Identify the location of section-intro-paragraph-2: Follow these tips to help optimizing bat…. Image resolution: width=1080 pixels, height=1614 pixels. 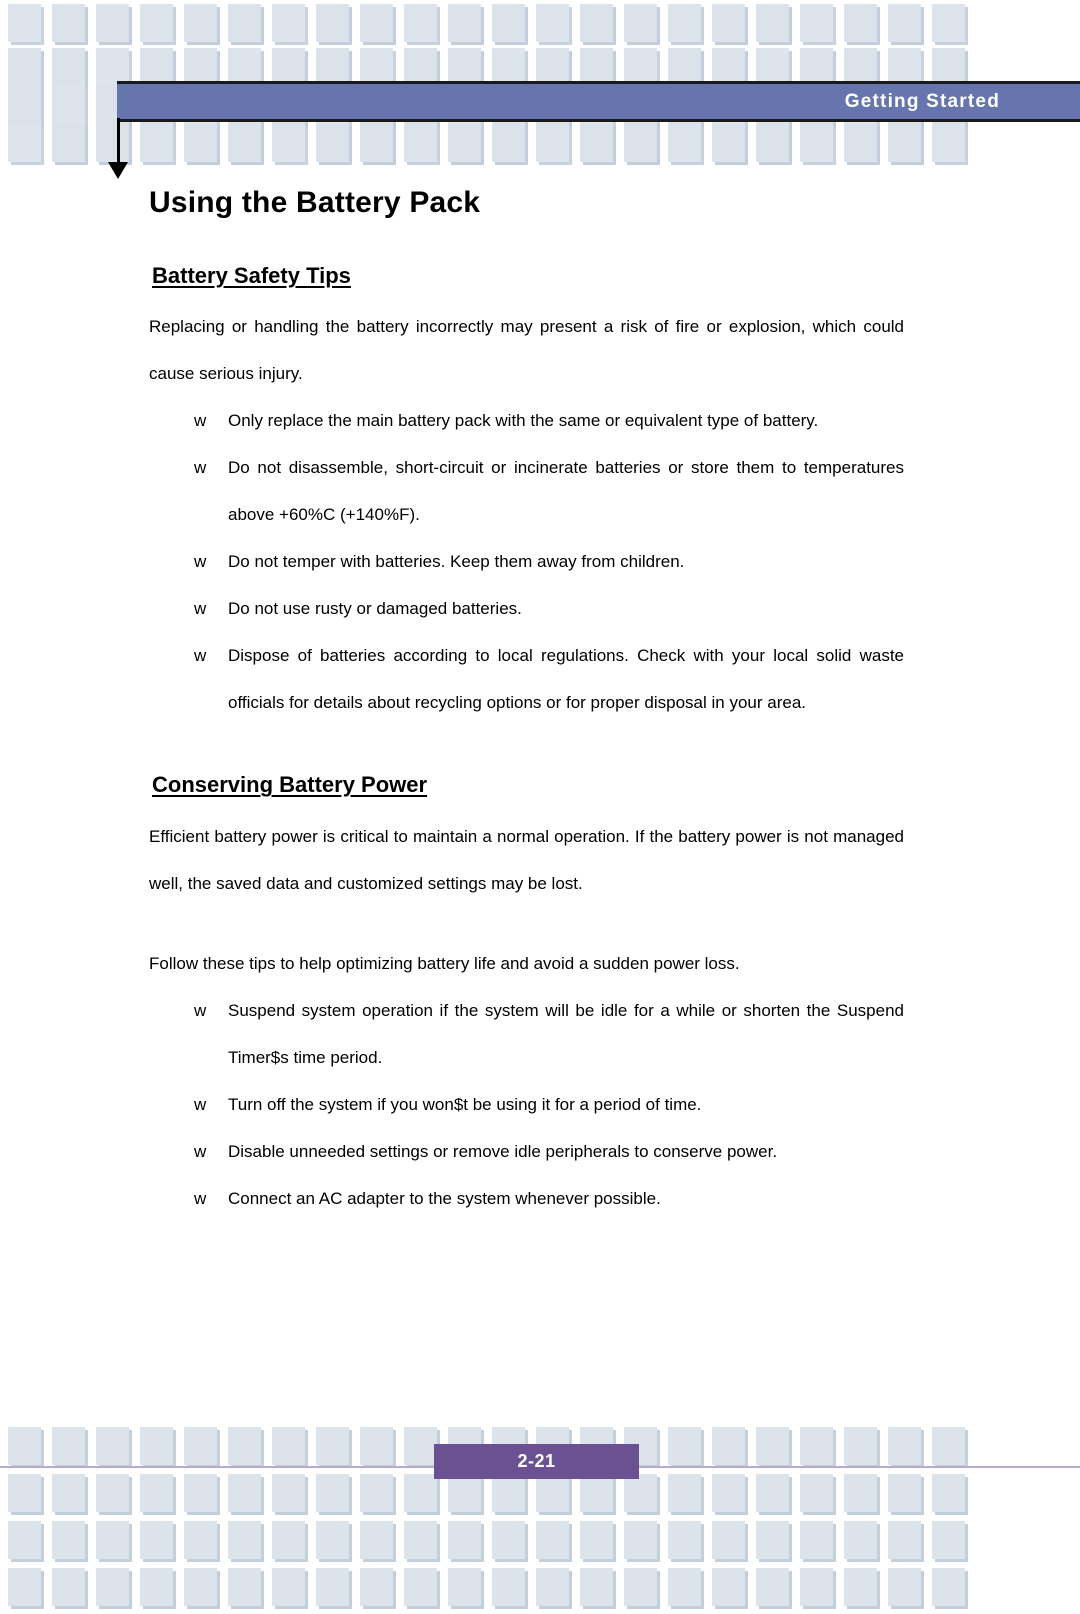
(444, 963).